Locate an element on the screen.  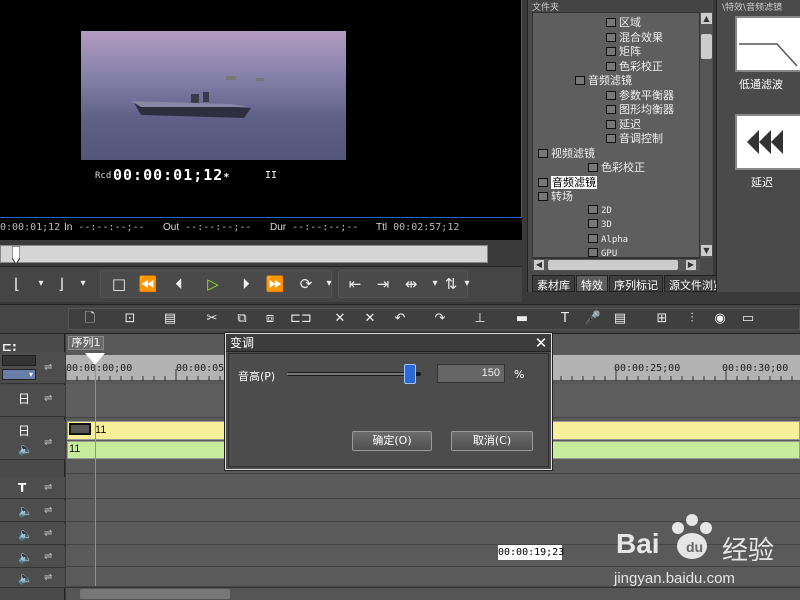
redo-icon: ↷ is located at coordinates (440, 319).